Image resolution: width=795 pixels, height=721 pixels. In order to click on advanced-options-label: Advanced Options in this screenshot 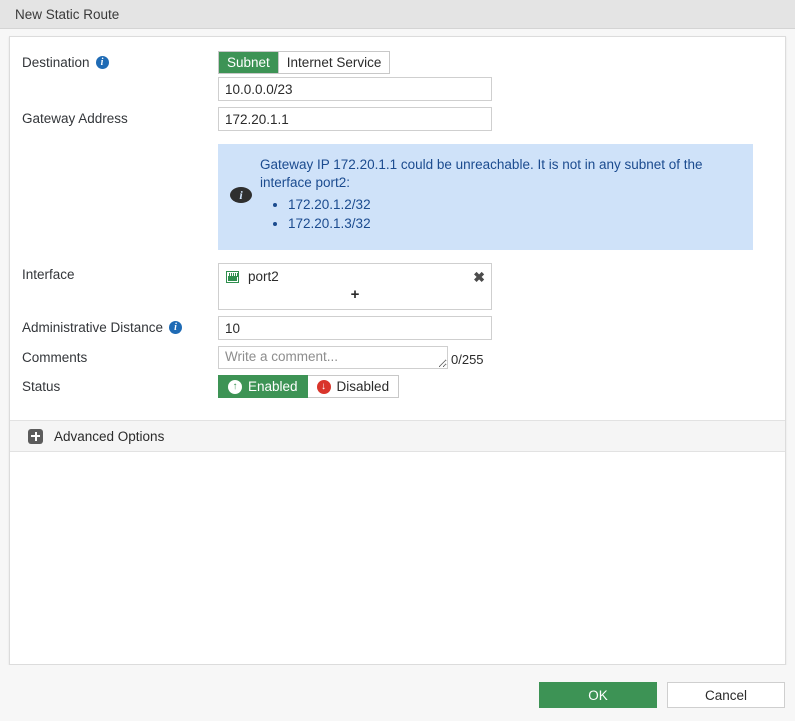, I will do `click(109, 436)`.